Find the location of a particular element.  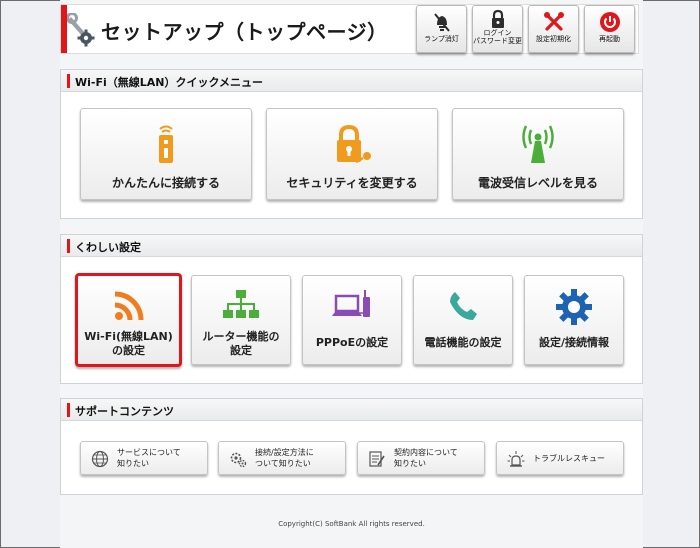

router-settings-label-line1: ルーター機能の is located at coordinates (241, 336).